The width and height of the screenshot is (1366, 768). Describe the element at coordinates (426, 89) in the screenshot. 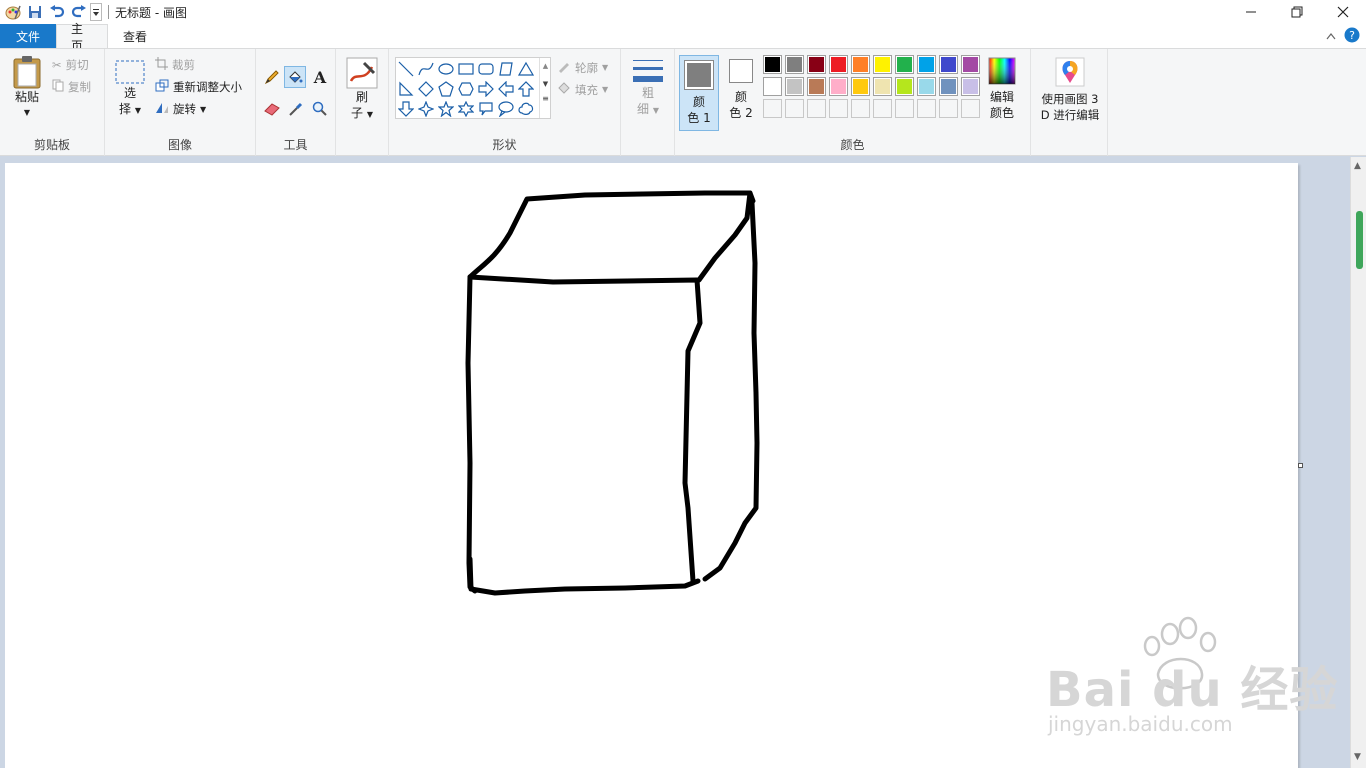

I see `diamond-shape-icon` at that location.